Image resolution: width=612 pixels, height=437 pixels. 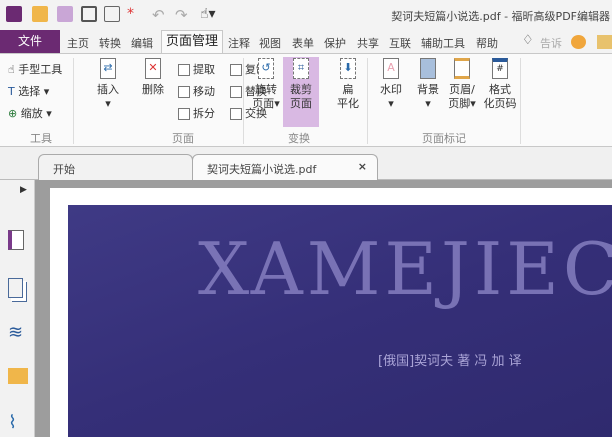 I want to click on tab-document: 契诃夫短篇小说选.pdf ×, so click(x=285, y=167).